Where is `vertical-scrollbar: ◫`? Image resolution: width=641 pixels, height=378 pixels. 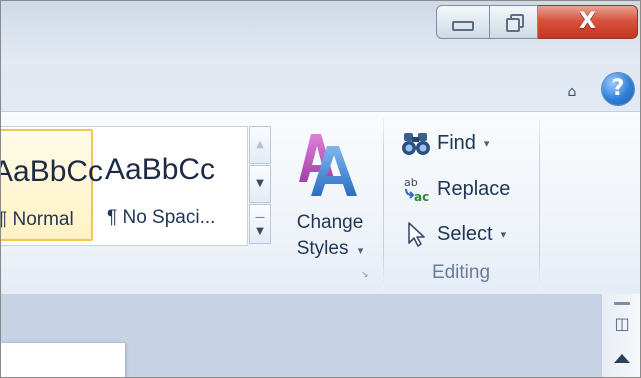 vertical-scrollbar: ◫ is located at coordinates (620, 335).